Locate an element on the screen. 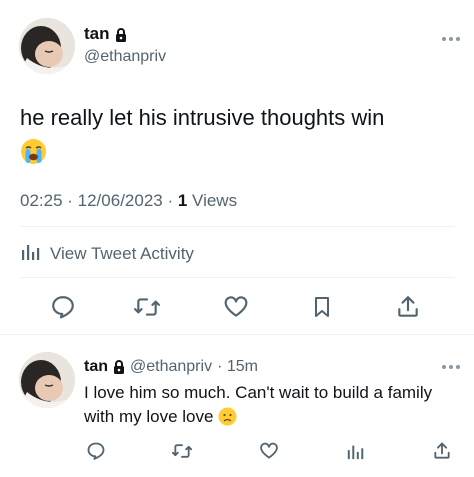 Image resolution: width=474 pixels, height=477 pixels. view-tweet-activity: View Tweet Activity is located at coordinates (107, 253).